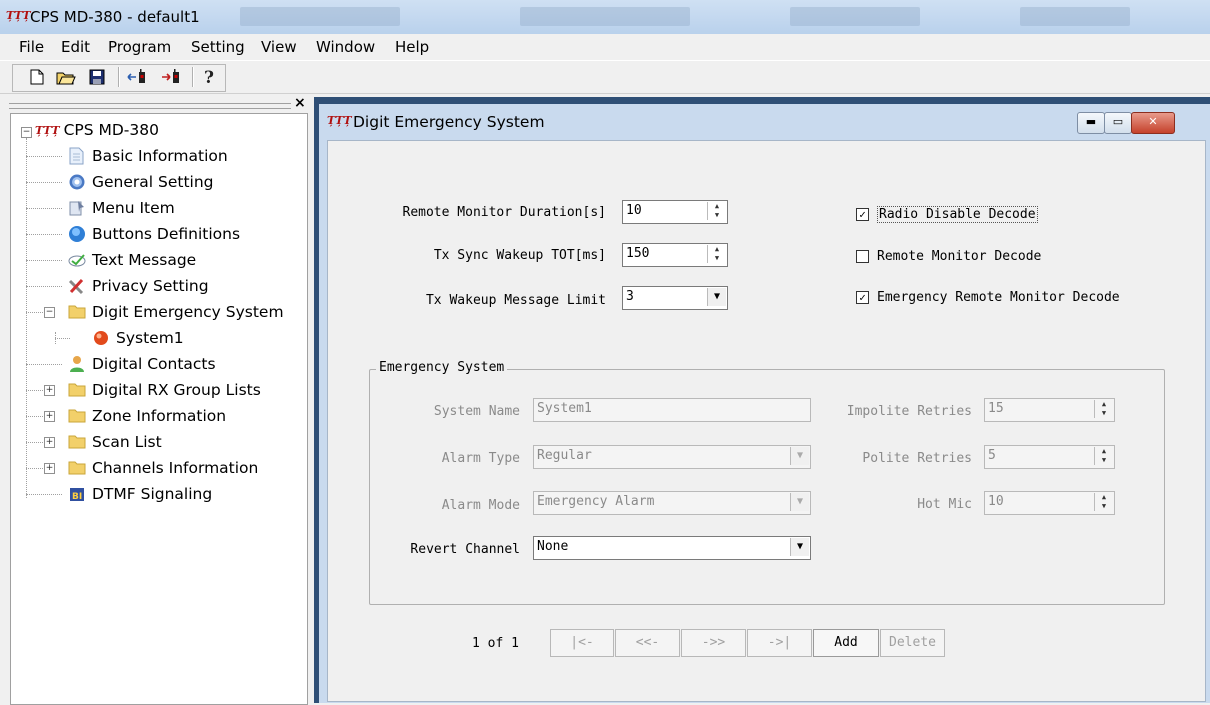 The width and height of the screenshot is (1210, 705). Describe the element at coordinates (172, 77) in the screenshot. I see `write-radio-icon` at that location.